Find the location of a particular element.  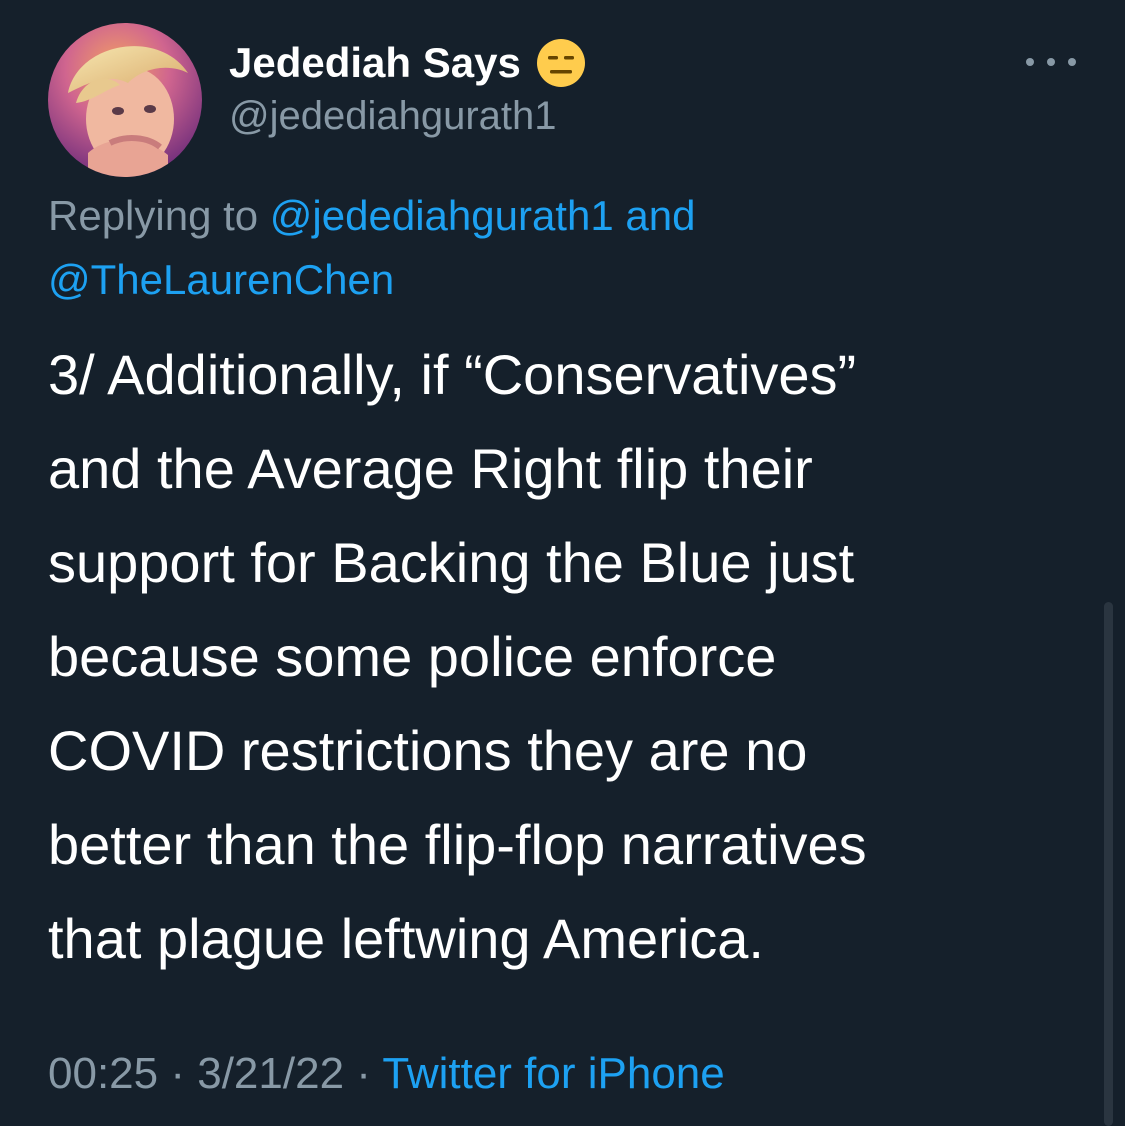

tweet-text-line: 3/ Additionally, if “Conservatives” is located at coordinates (452, 374).